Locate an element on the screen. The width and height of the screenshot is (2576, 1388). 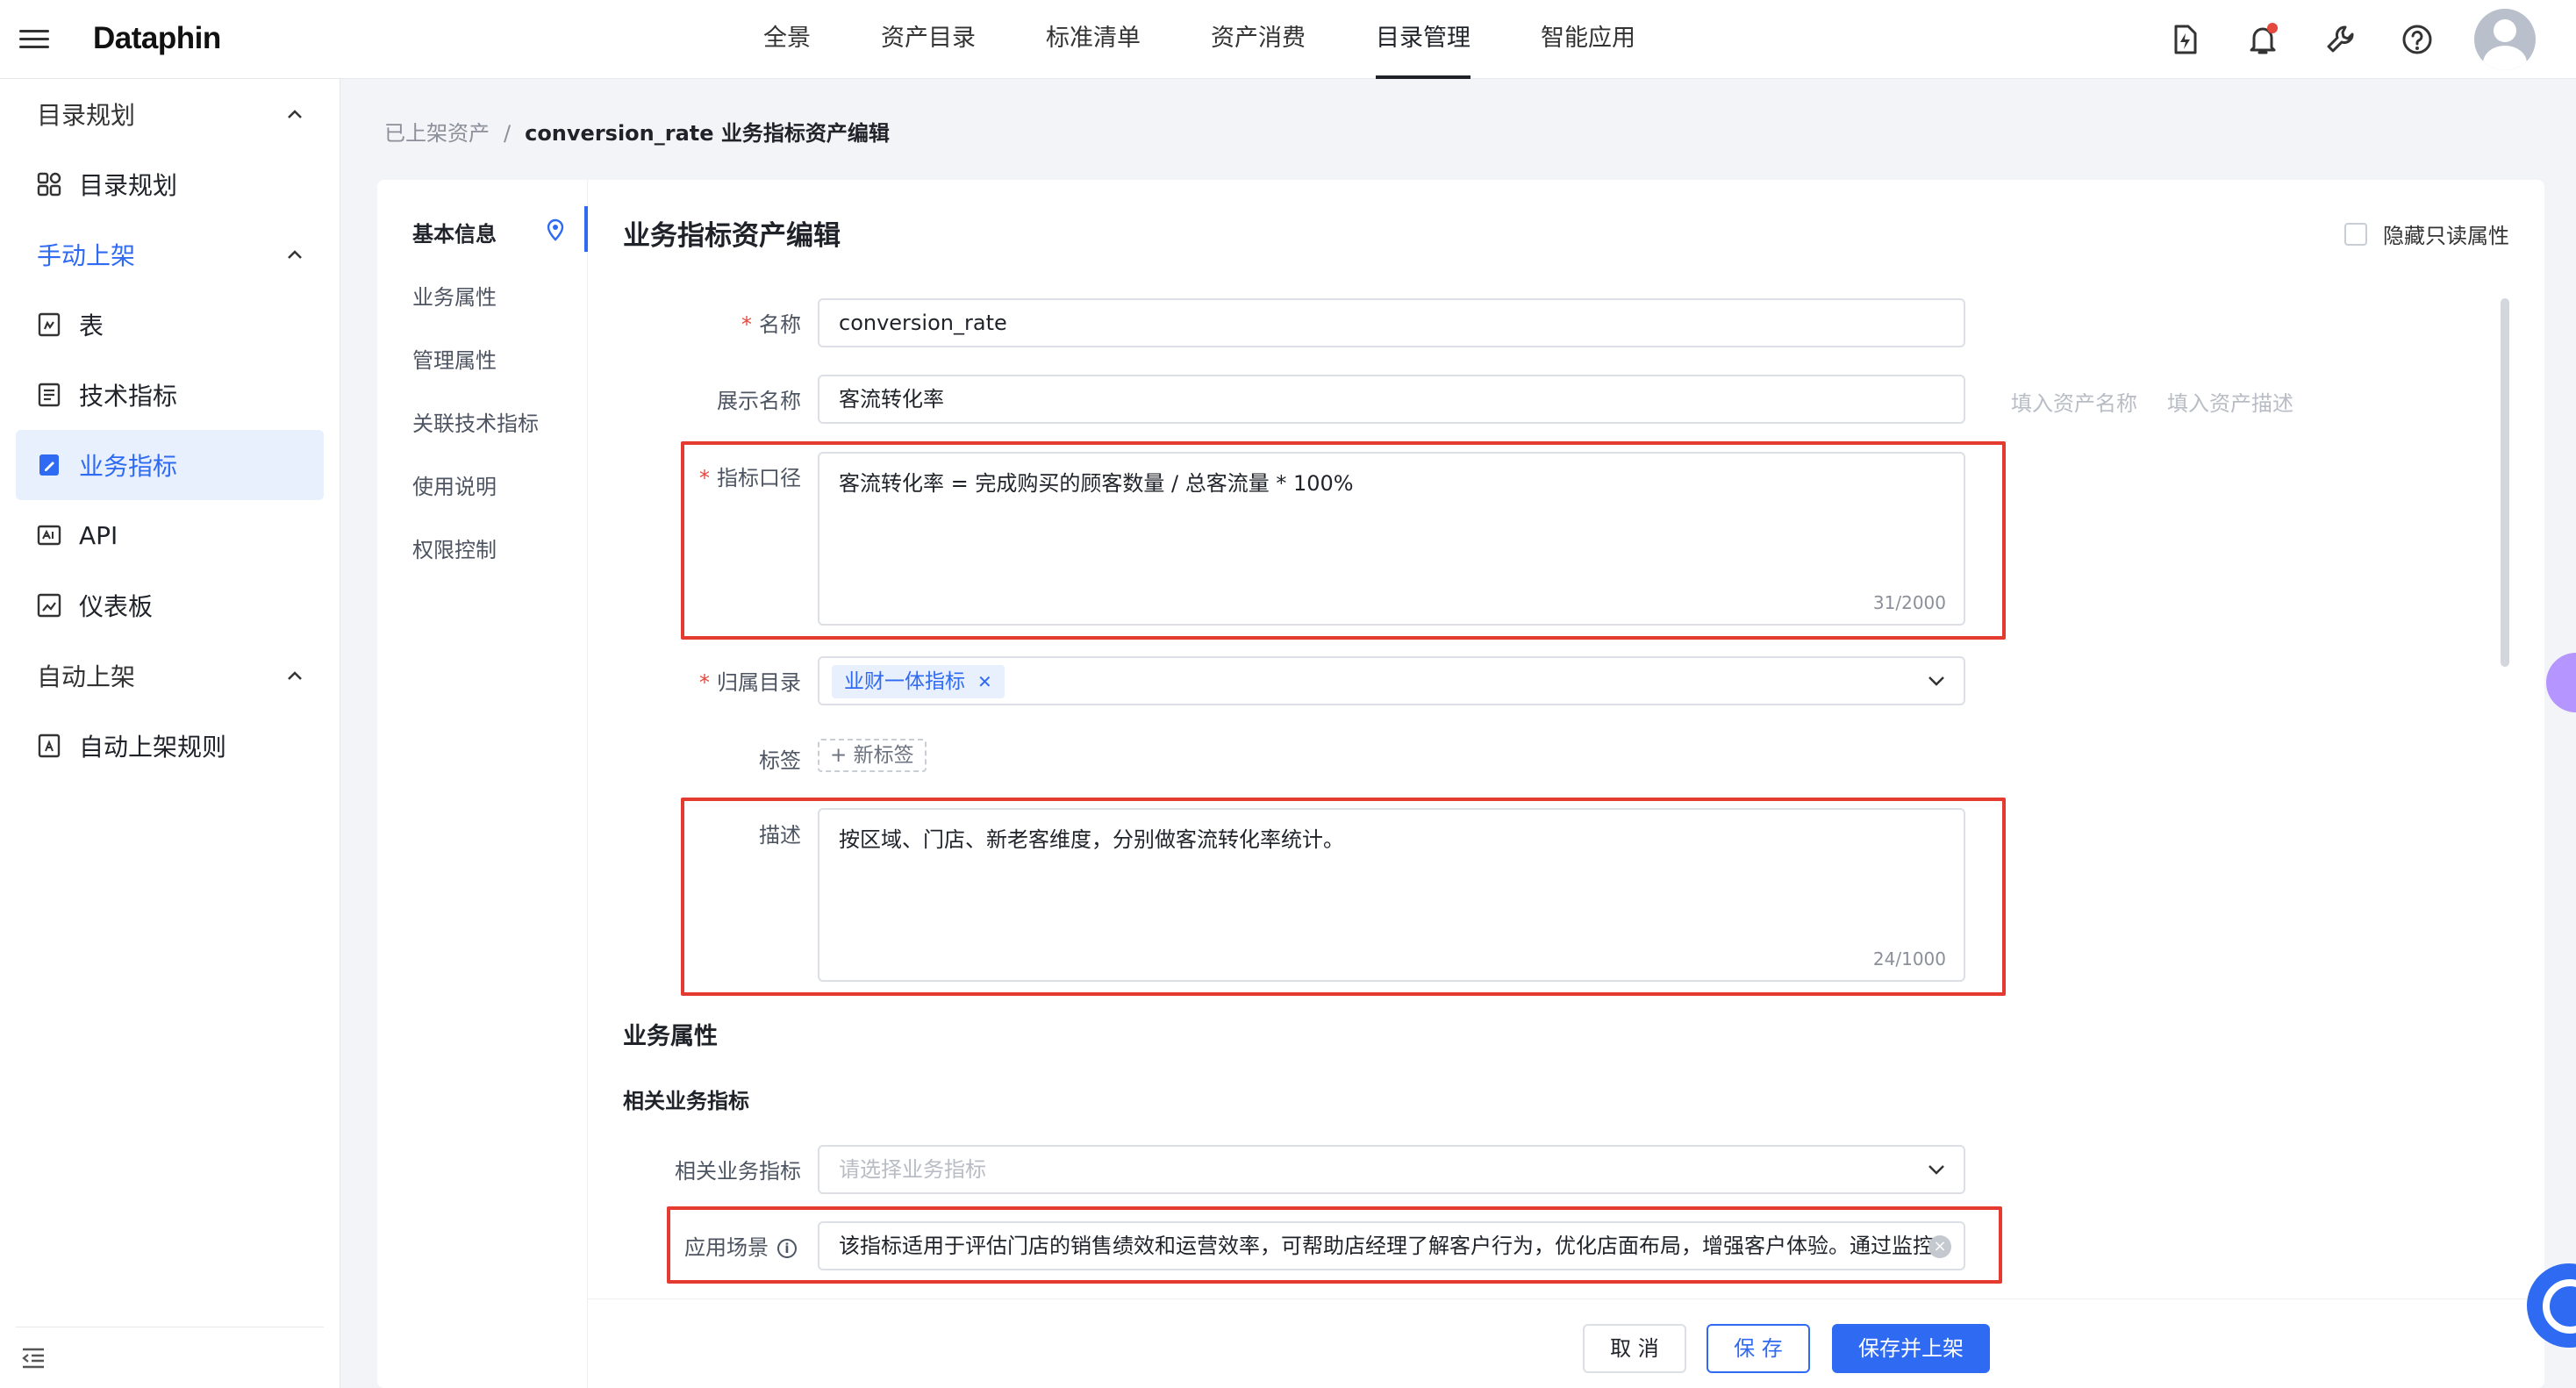
new-tag-button: + 新标签 is located at coordinates (872, 755).